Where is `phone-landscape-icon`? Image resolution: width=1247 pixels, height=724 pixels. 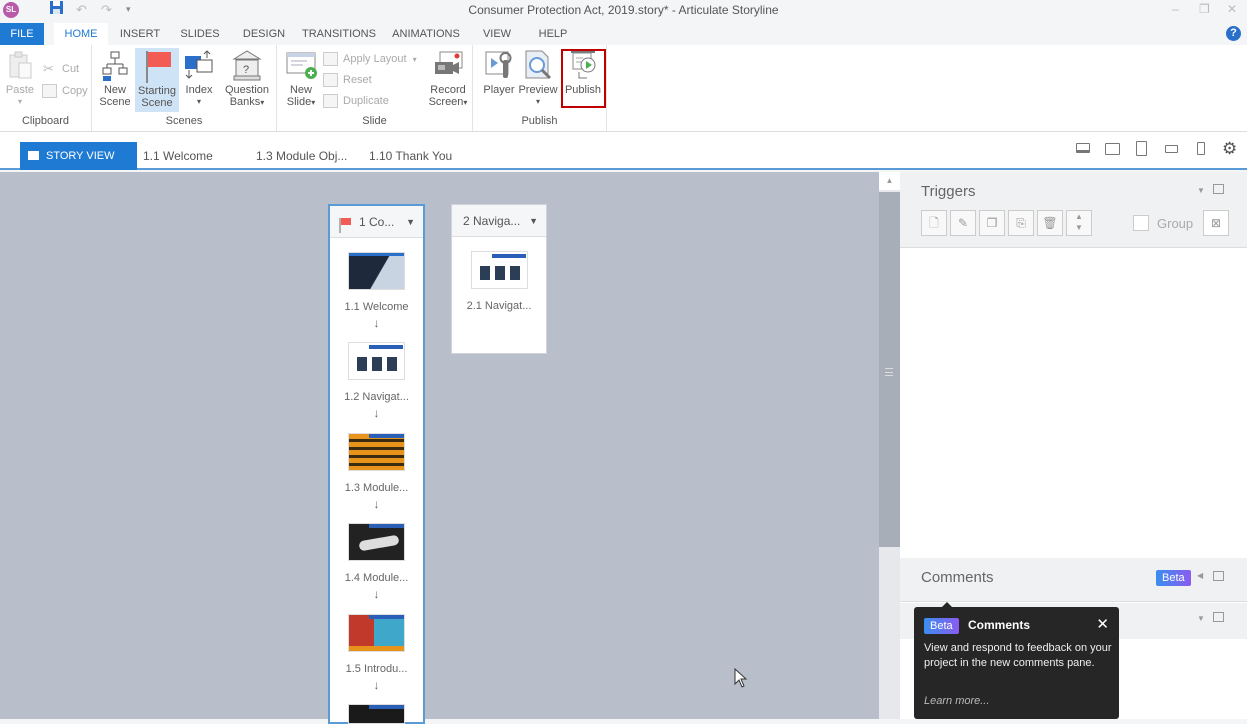
phone-landscape-icon is located at coordinates (1171, 149).